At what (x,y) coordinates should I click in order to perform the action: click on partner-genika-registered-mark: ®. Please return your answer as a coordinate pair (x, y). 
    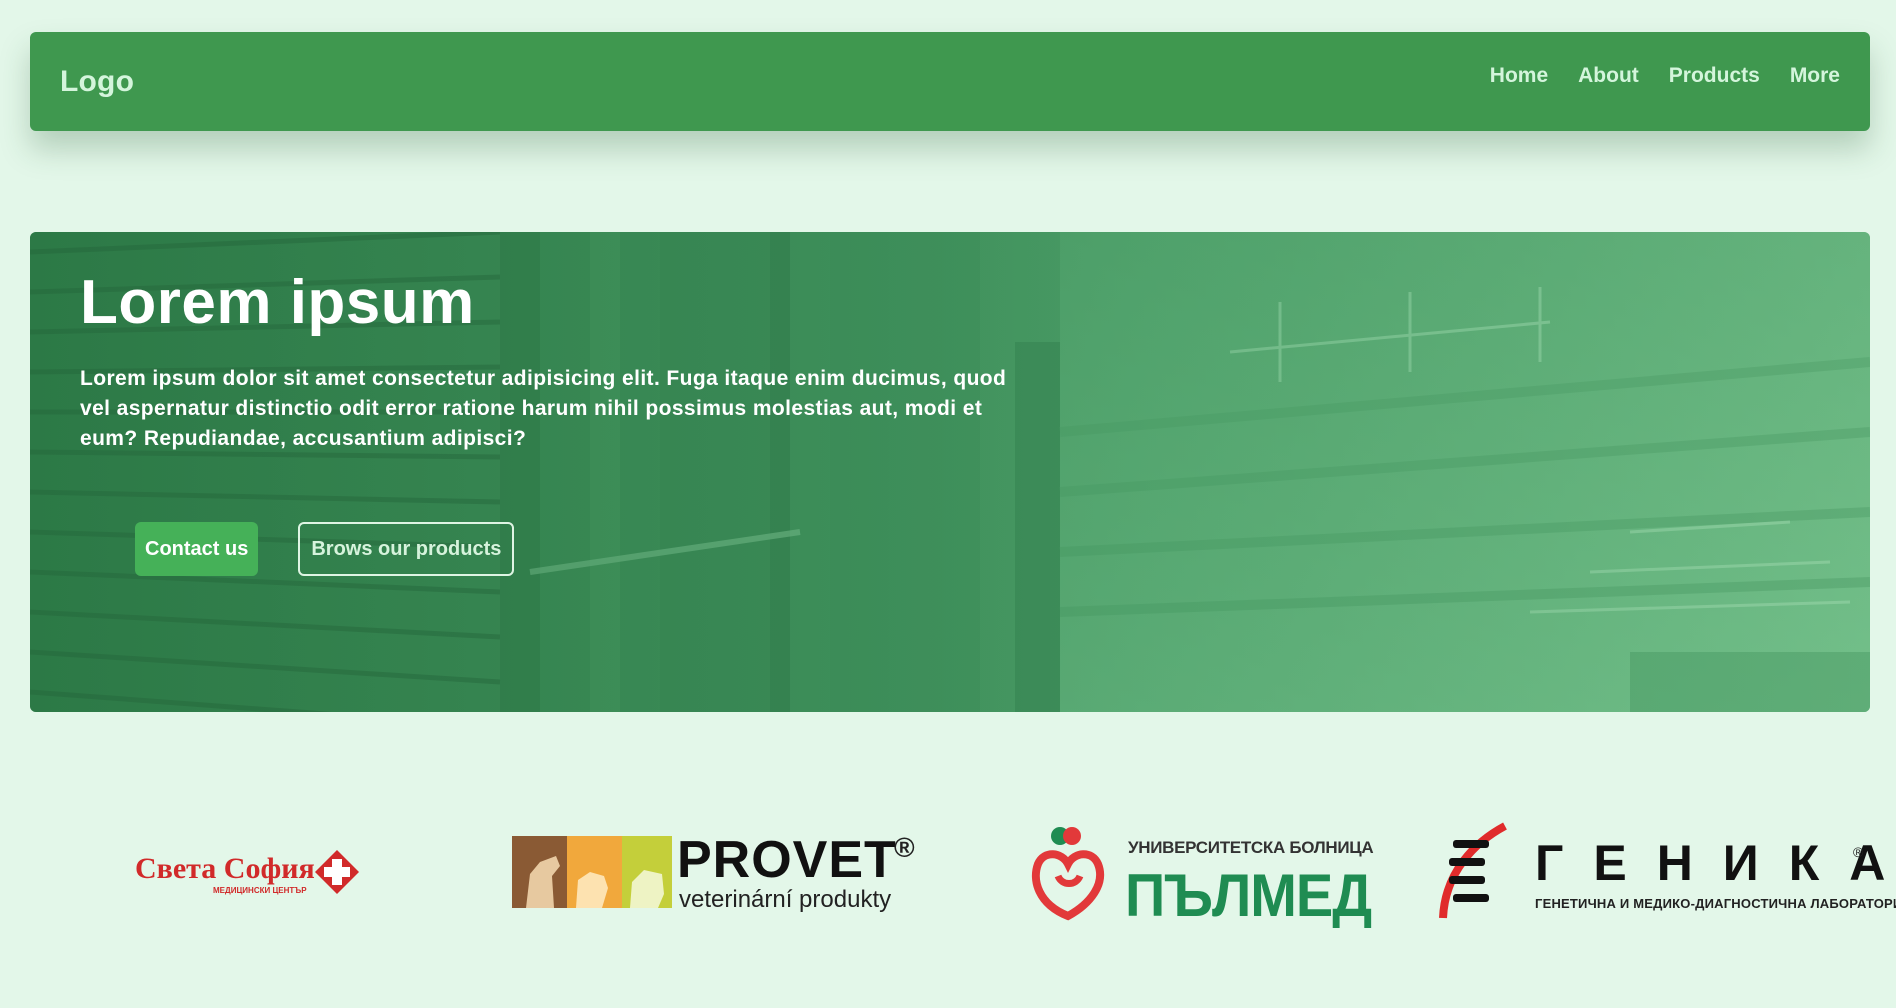
    Looking at the image, I should click on (1858, 852).